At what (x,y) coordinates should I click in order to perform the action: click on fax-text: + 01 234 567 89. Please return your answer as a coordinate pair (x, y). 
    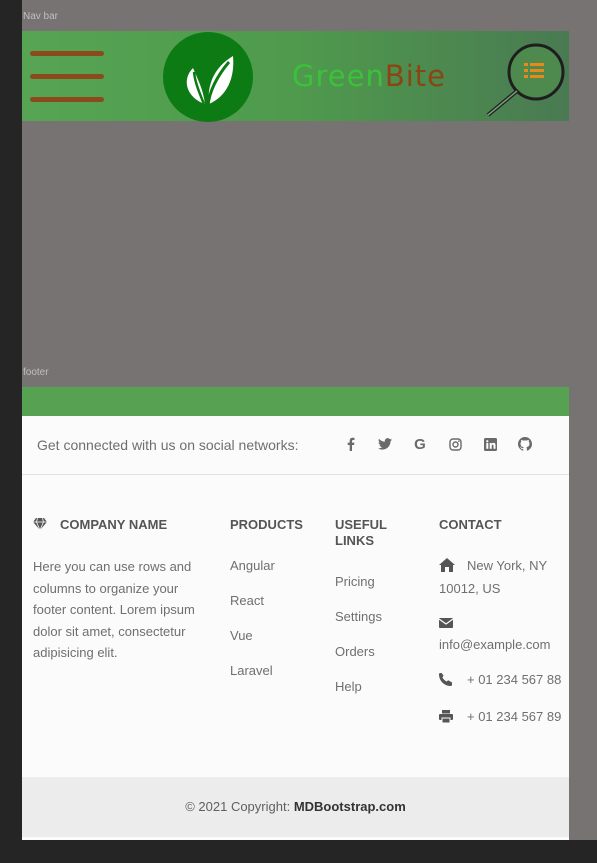
    Looking at the image, I should click on (514, 716).